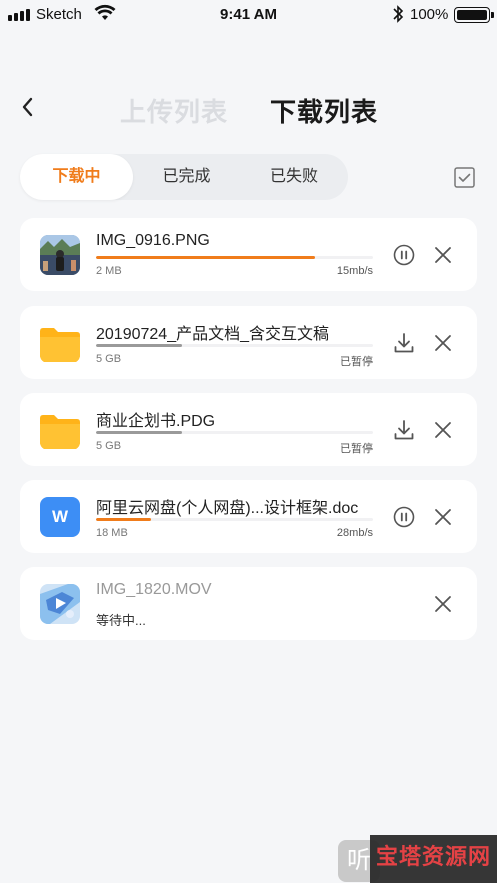 The height and width of the screenshot is (883, 497). What do you see at coordinates (294, 177) in the screenshot?
I see `tab-failed: 已失败` at bounding box center [294, 177].